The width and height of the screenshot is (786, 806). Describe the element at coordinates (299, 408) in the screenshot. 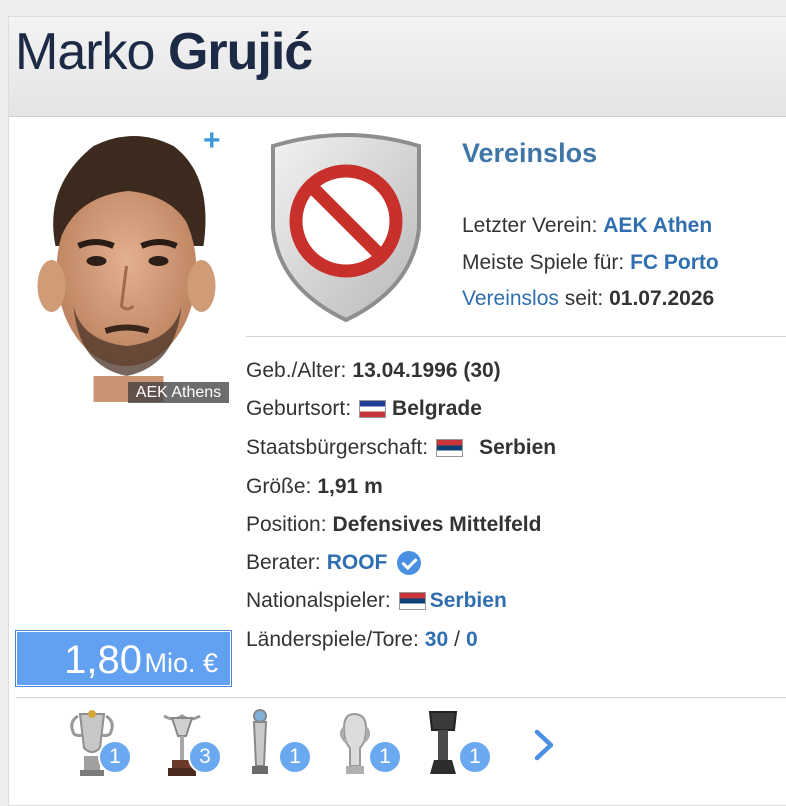

I see `birthplace-label: Geburtsort:` at that location.